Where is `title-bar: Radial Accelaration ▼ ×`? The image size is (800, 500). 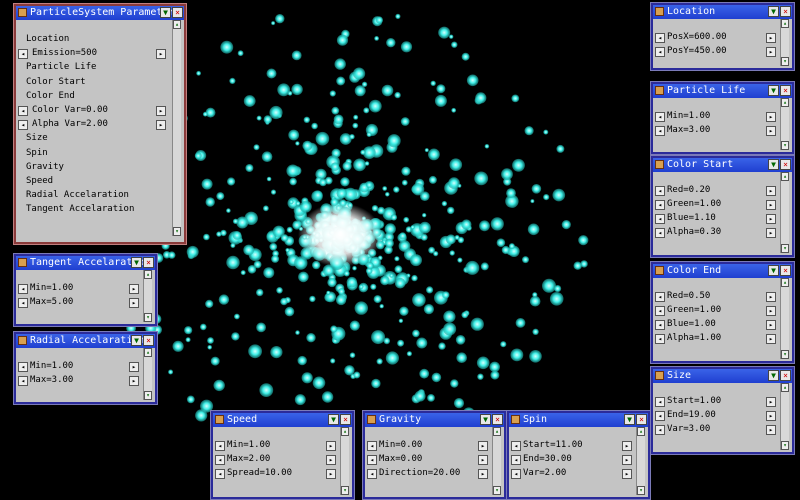 title-bar: Radial Accelaration ▼ × is located at coordinates (85, 341).